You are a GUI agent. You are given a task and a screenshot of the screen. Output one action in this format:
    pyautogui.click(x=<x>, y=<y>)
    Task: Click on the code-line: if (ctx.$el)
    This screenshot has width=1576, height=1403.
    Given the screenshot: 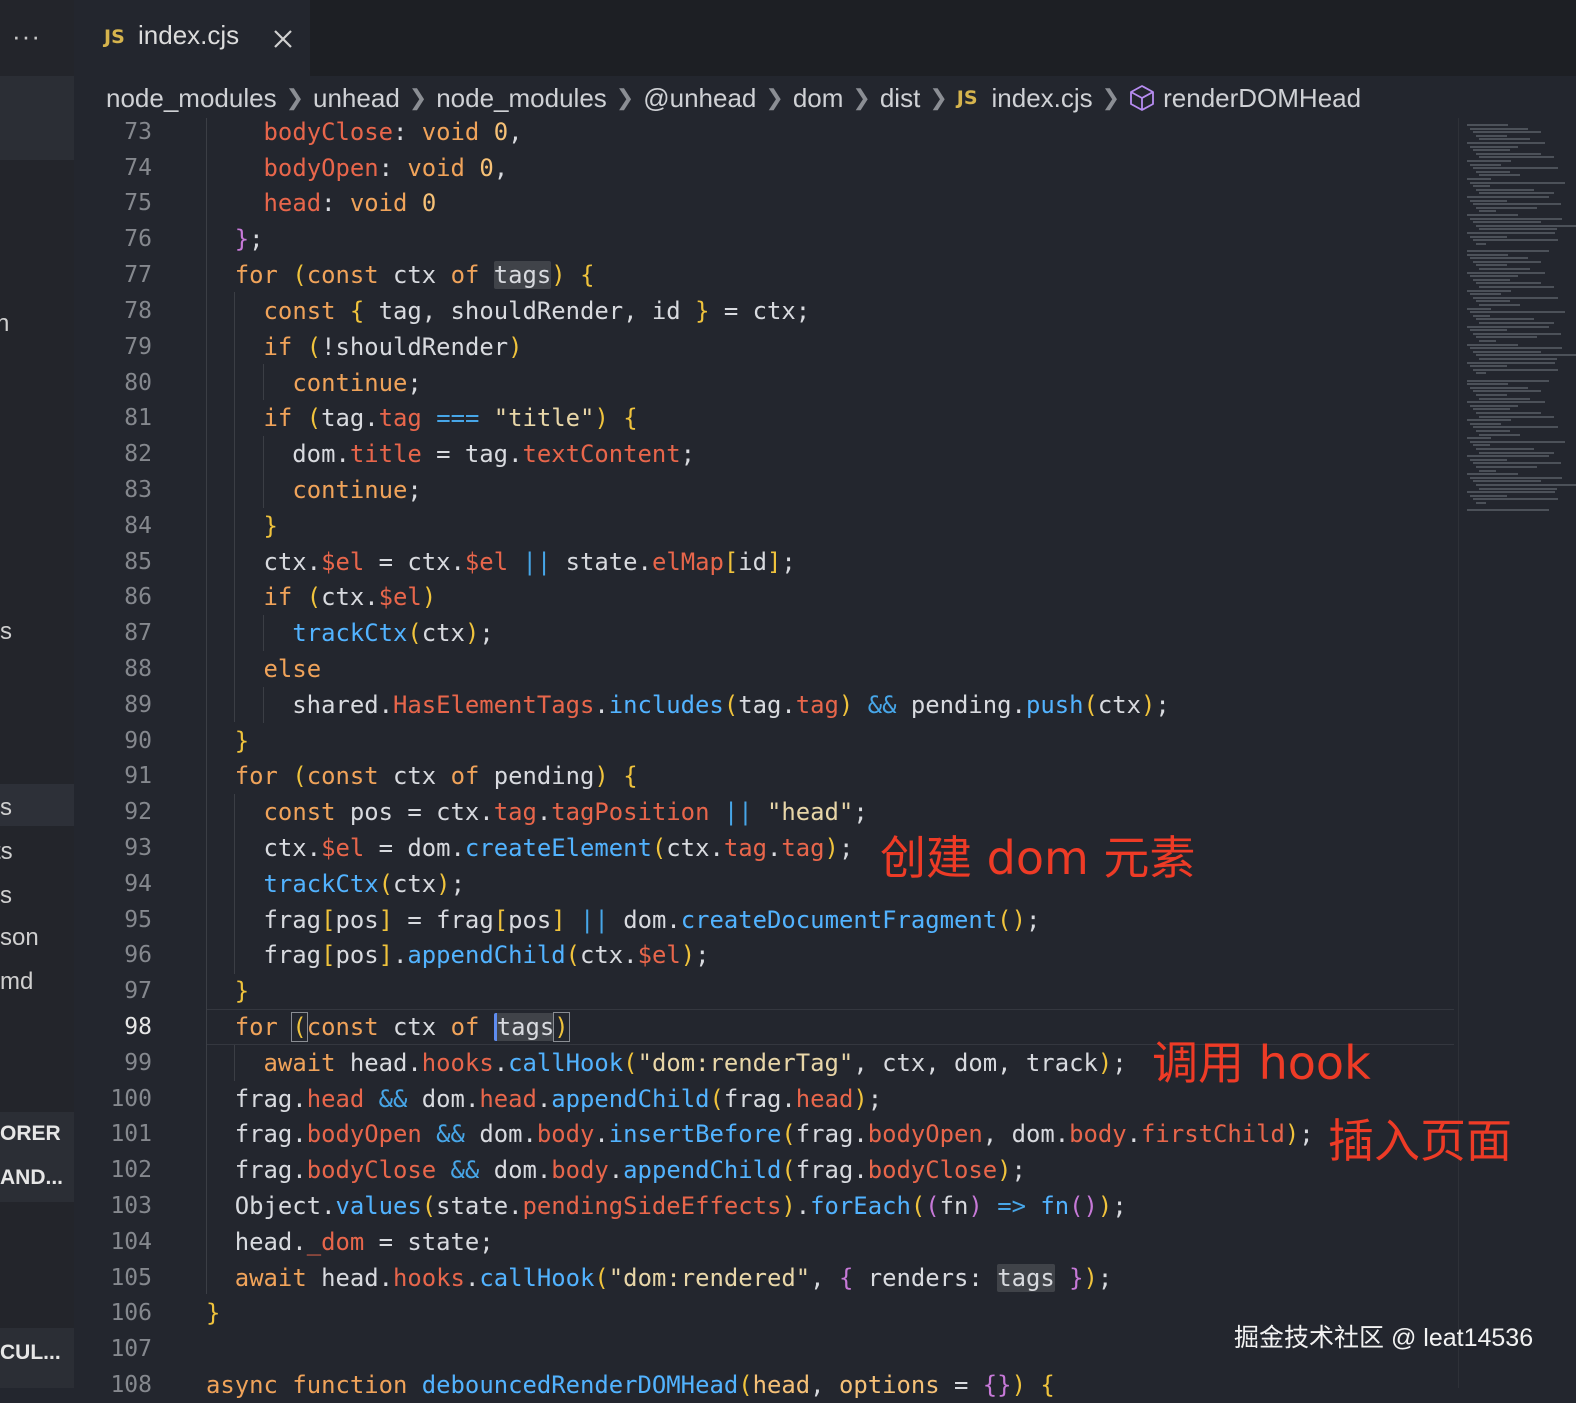 What is the action you would take?
    pyautogui.click(x=321, y=597)
    